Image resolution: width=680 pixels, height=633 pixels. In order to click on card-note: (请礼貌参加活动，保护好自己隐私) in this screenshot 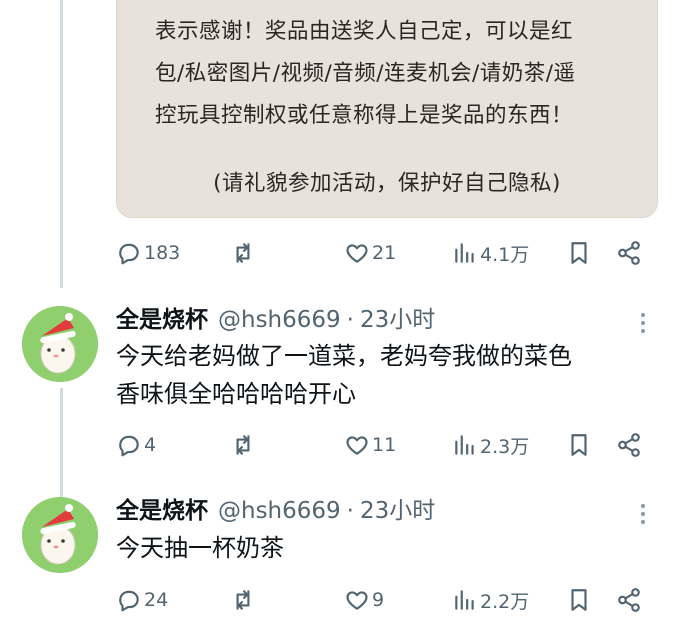, I will do `click(387, 183)`.